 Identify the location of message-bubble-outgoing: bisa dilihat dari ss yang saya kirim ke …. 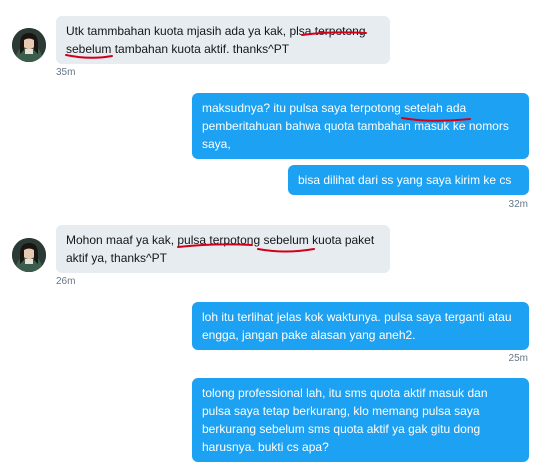
(408, 180).